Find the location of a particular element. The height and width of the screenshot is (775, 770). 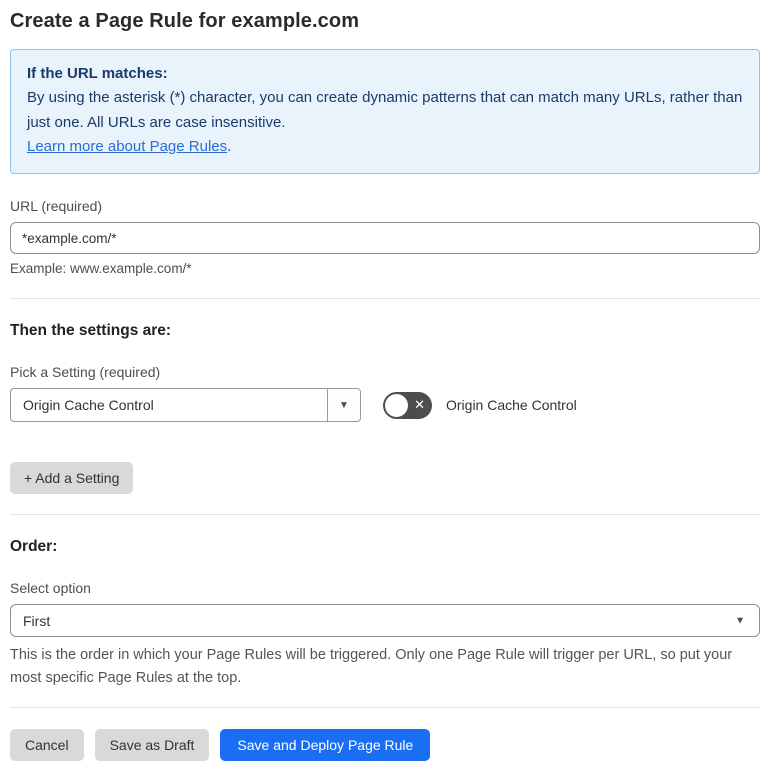

setting-select: Origin Cache Control ▼ is located at coordinates (185, 405).